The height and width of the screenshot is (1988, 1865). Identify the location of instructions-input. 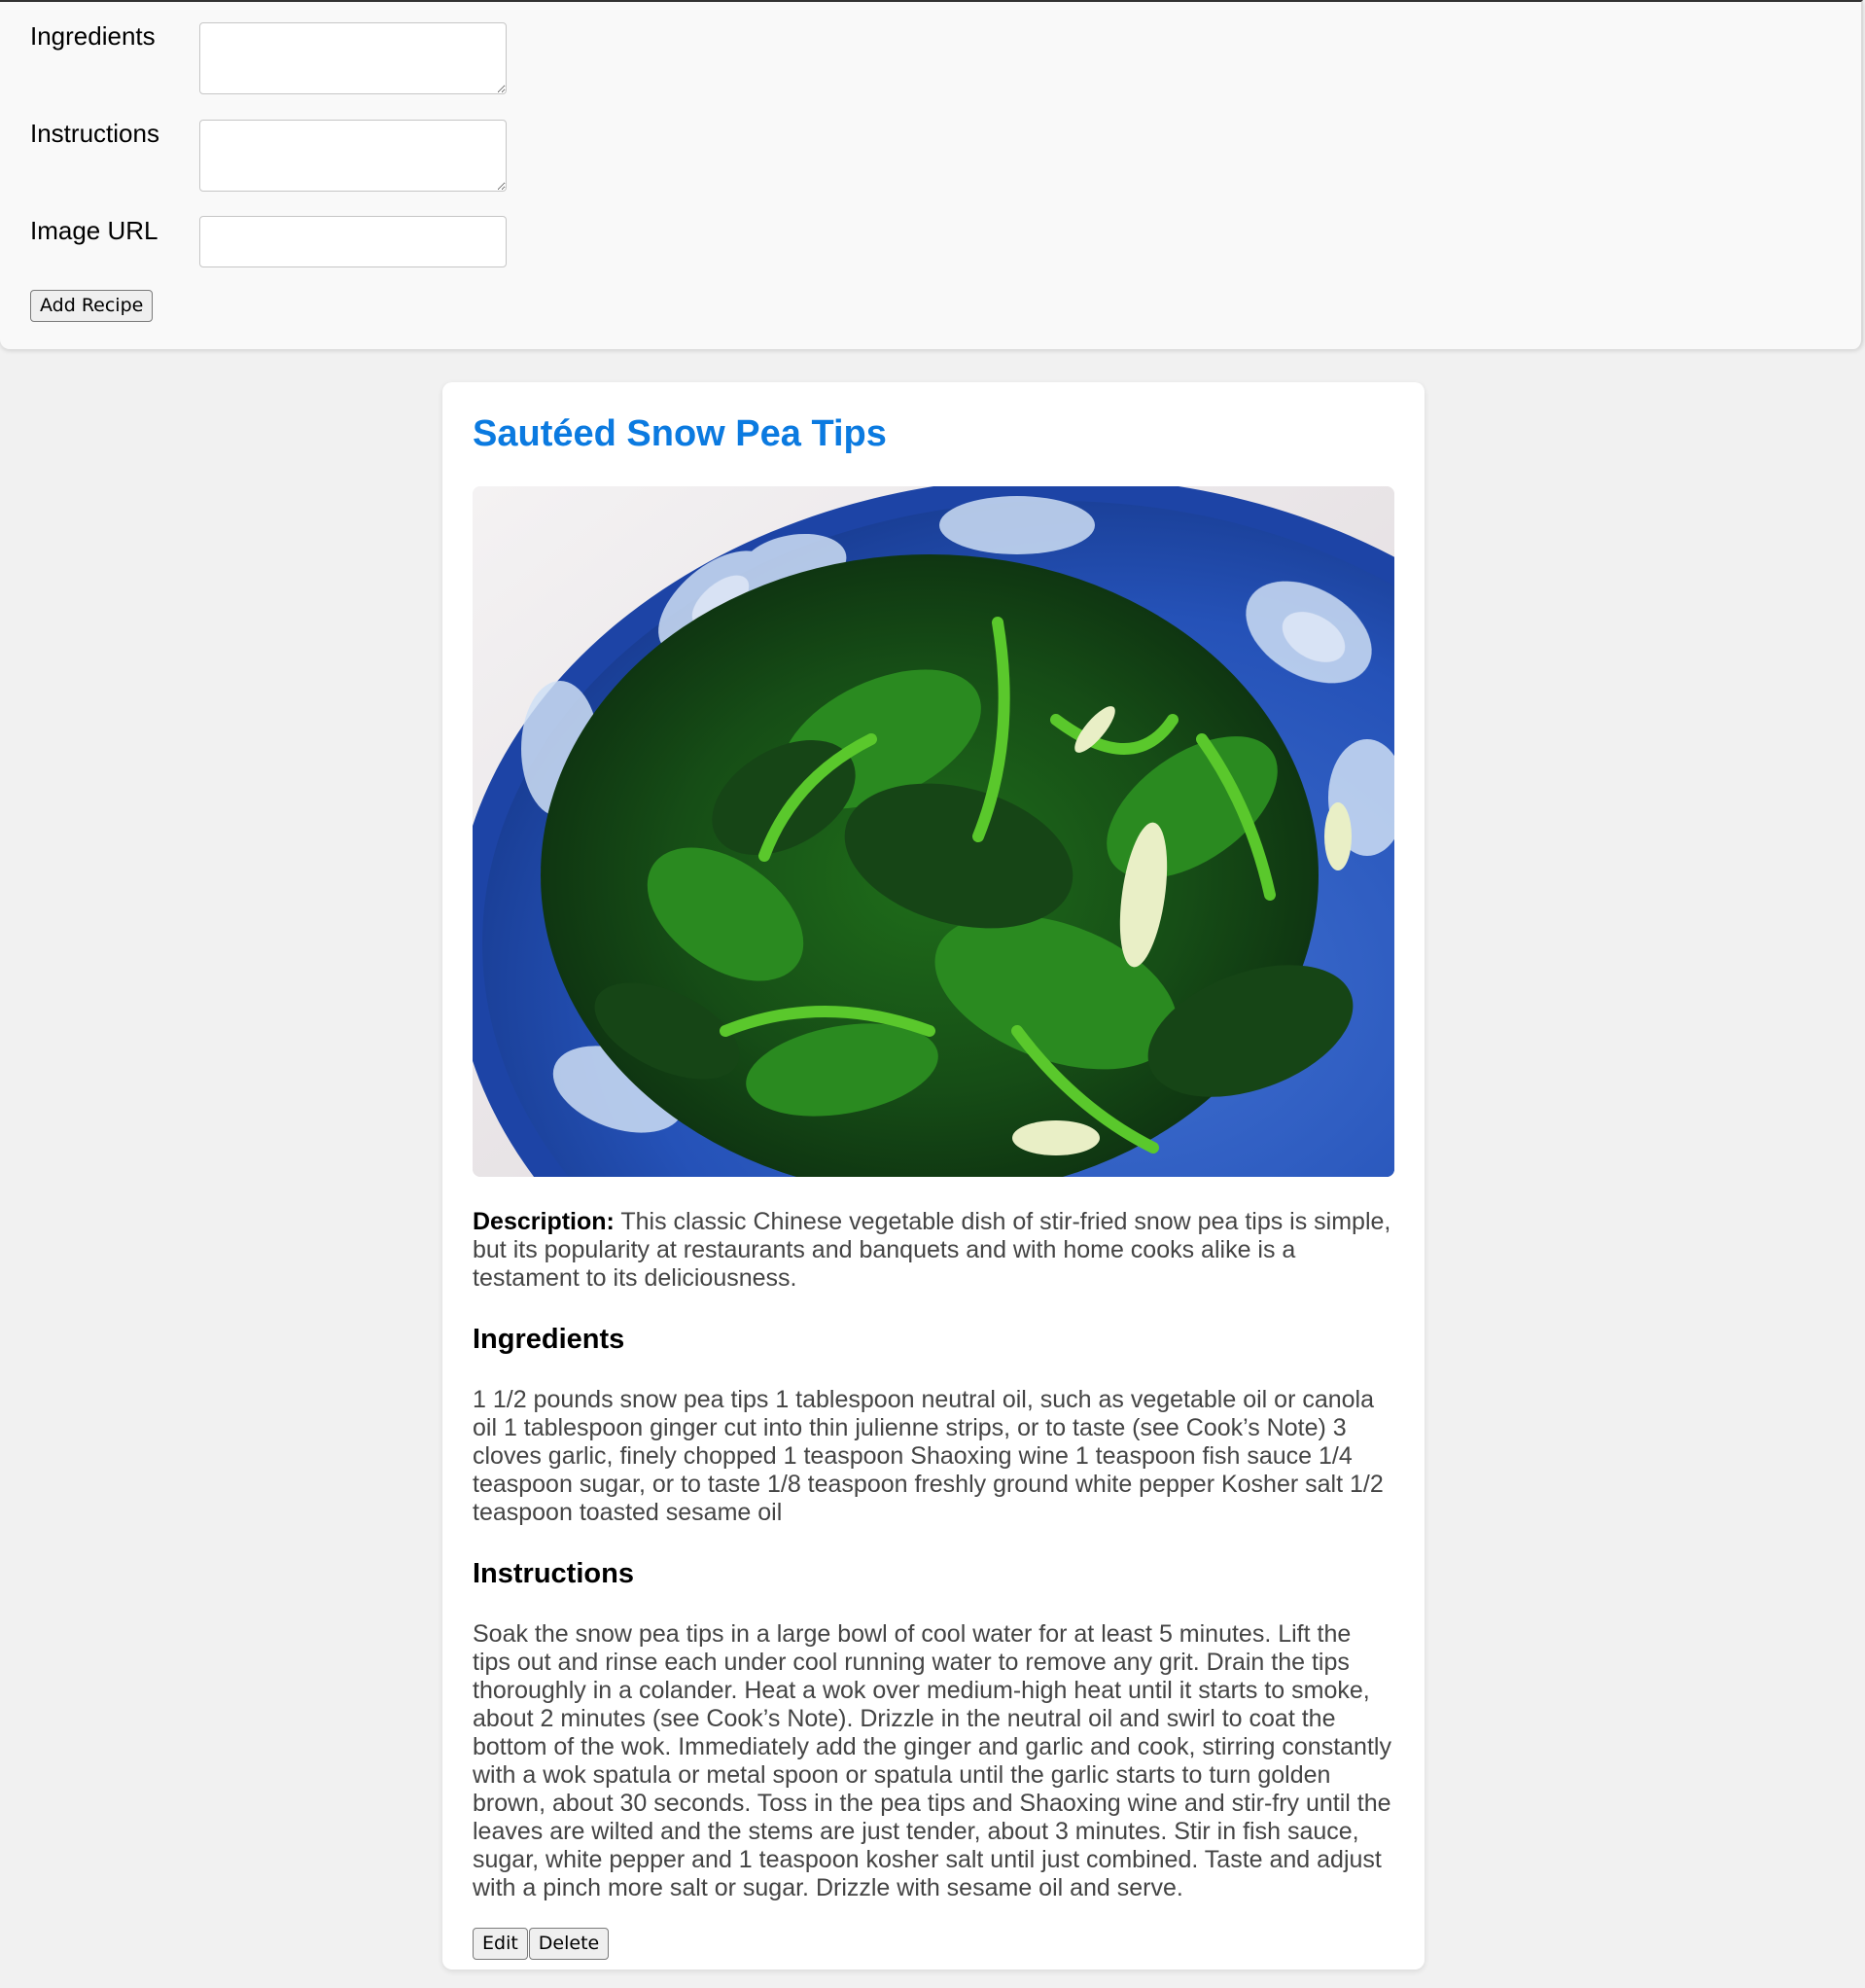
(353, 156).